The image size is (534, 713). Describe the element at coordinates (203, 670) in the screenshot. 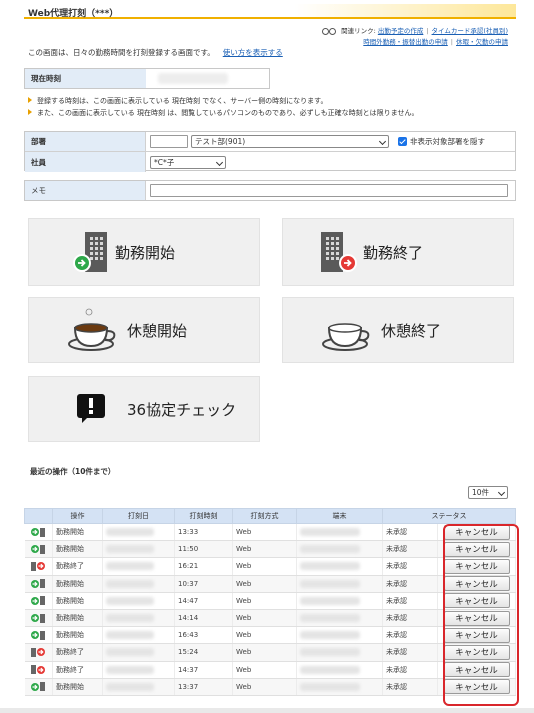

I see `time-cell: 14:37` at that location.